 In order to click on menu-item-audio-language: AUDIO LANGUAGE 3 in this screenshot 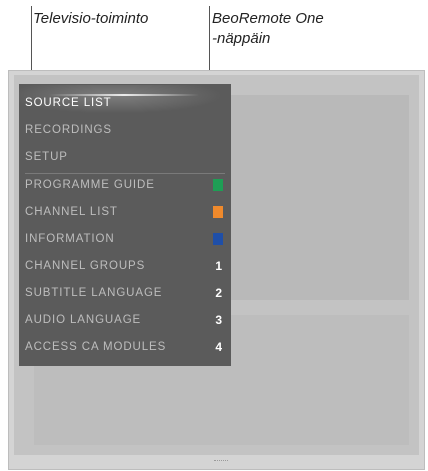, I will do `click(125, 320)`.